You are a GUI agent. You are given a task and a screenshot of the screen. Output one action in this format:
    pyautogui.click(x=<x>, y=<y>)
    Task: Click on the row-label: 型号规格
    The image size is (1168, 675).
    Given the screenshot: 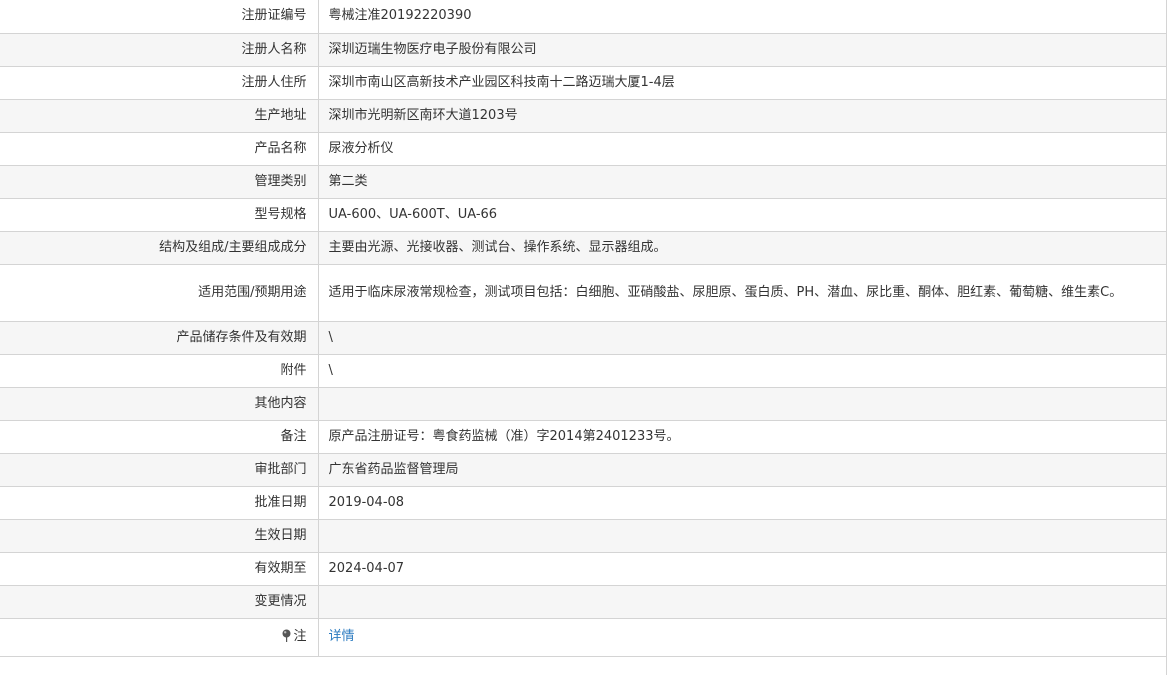 What is the action you would take?
    pyautogui.click(x=159, y=215)
    